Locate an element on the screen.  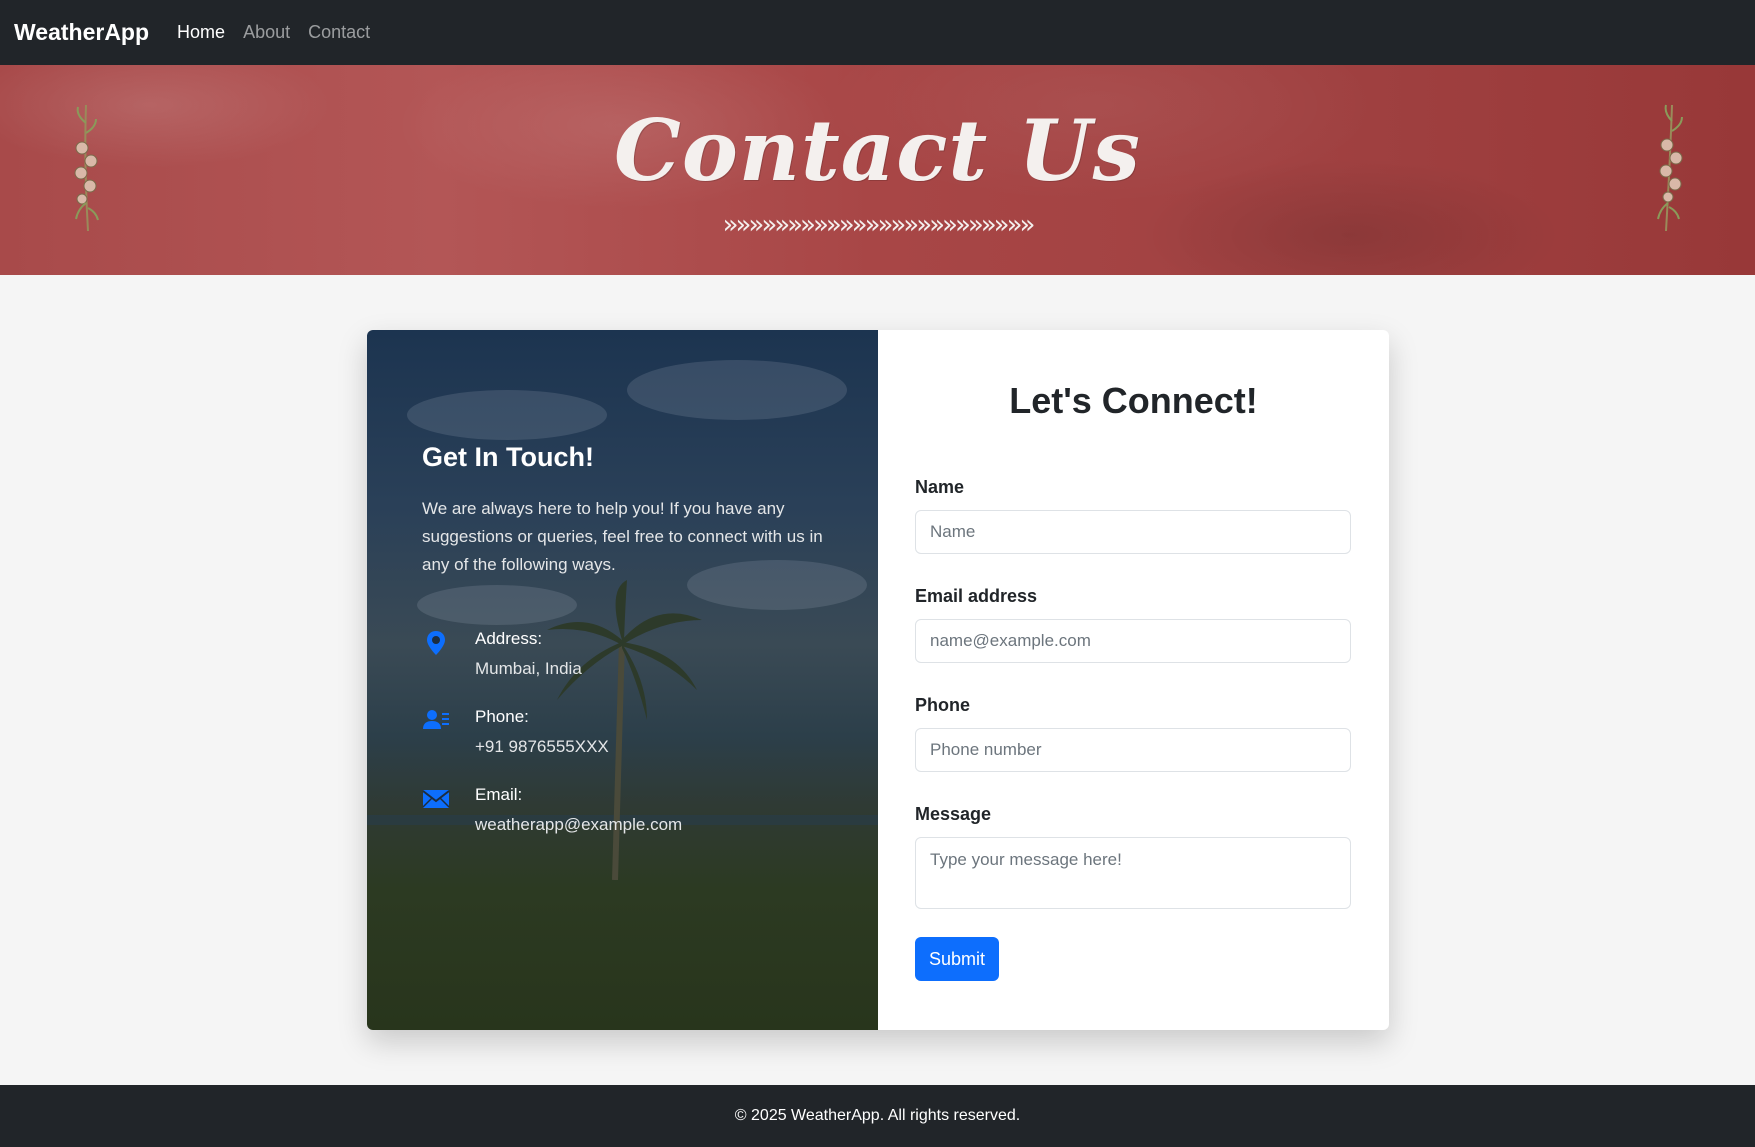
message-field-label: Message is located at coordinates (953, 814).